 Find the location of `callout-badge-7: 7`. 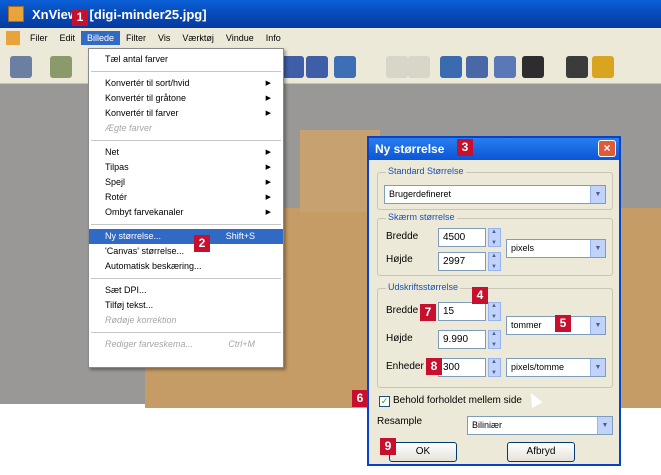

callout-badge-7: 7 is located at coordinates (428, 312).